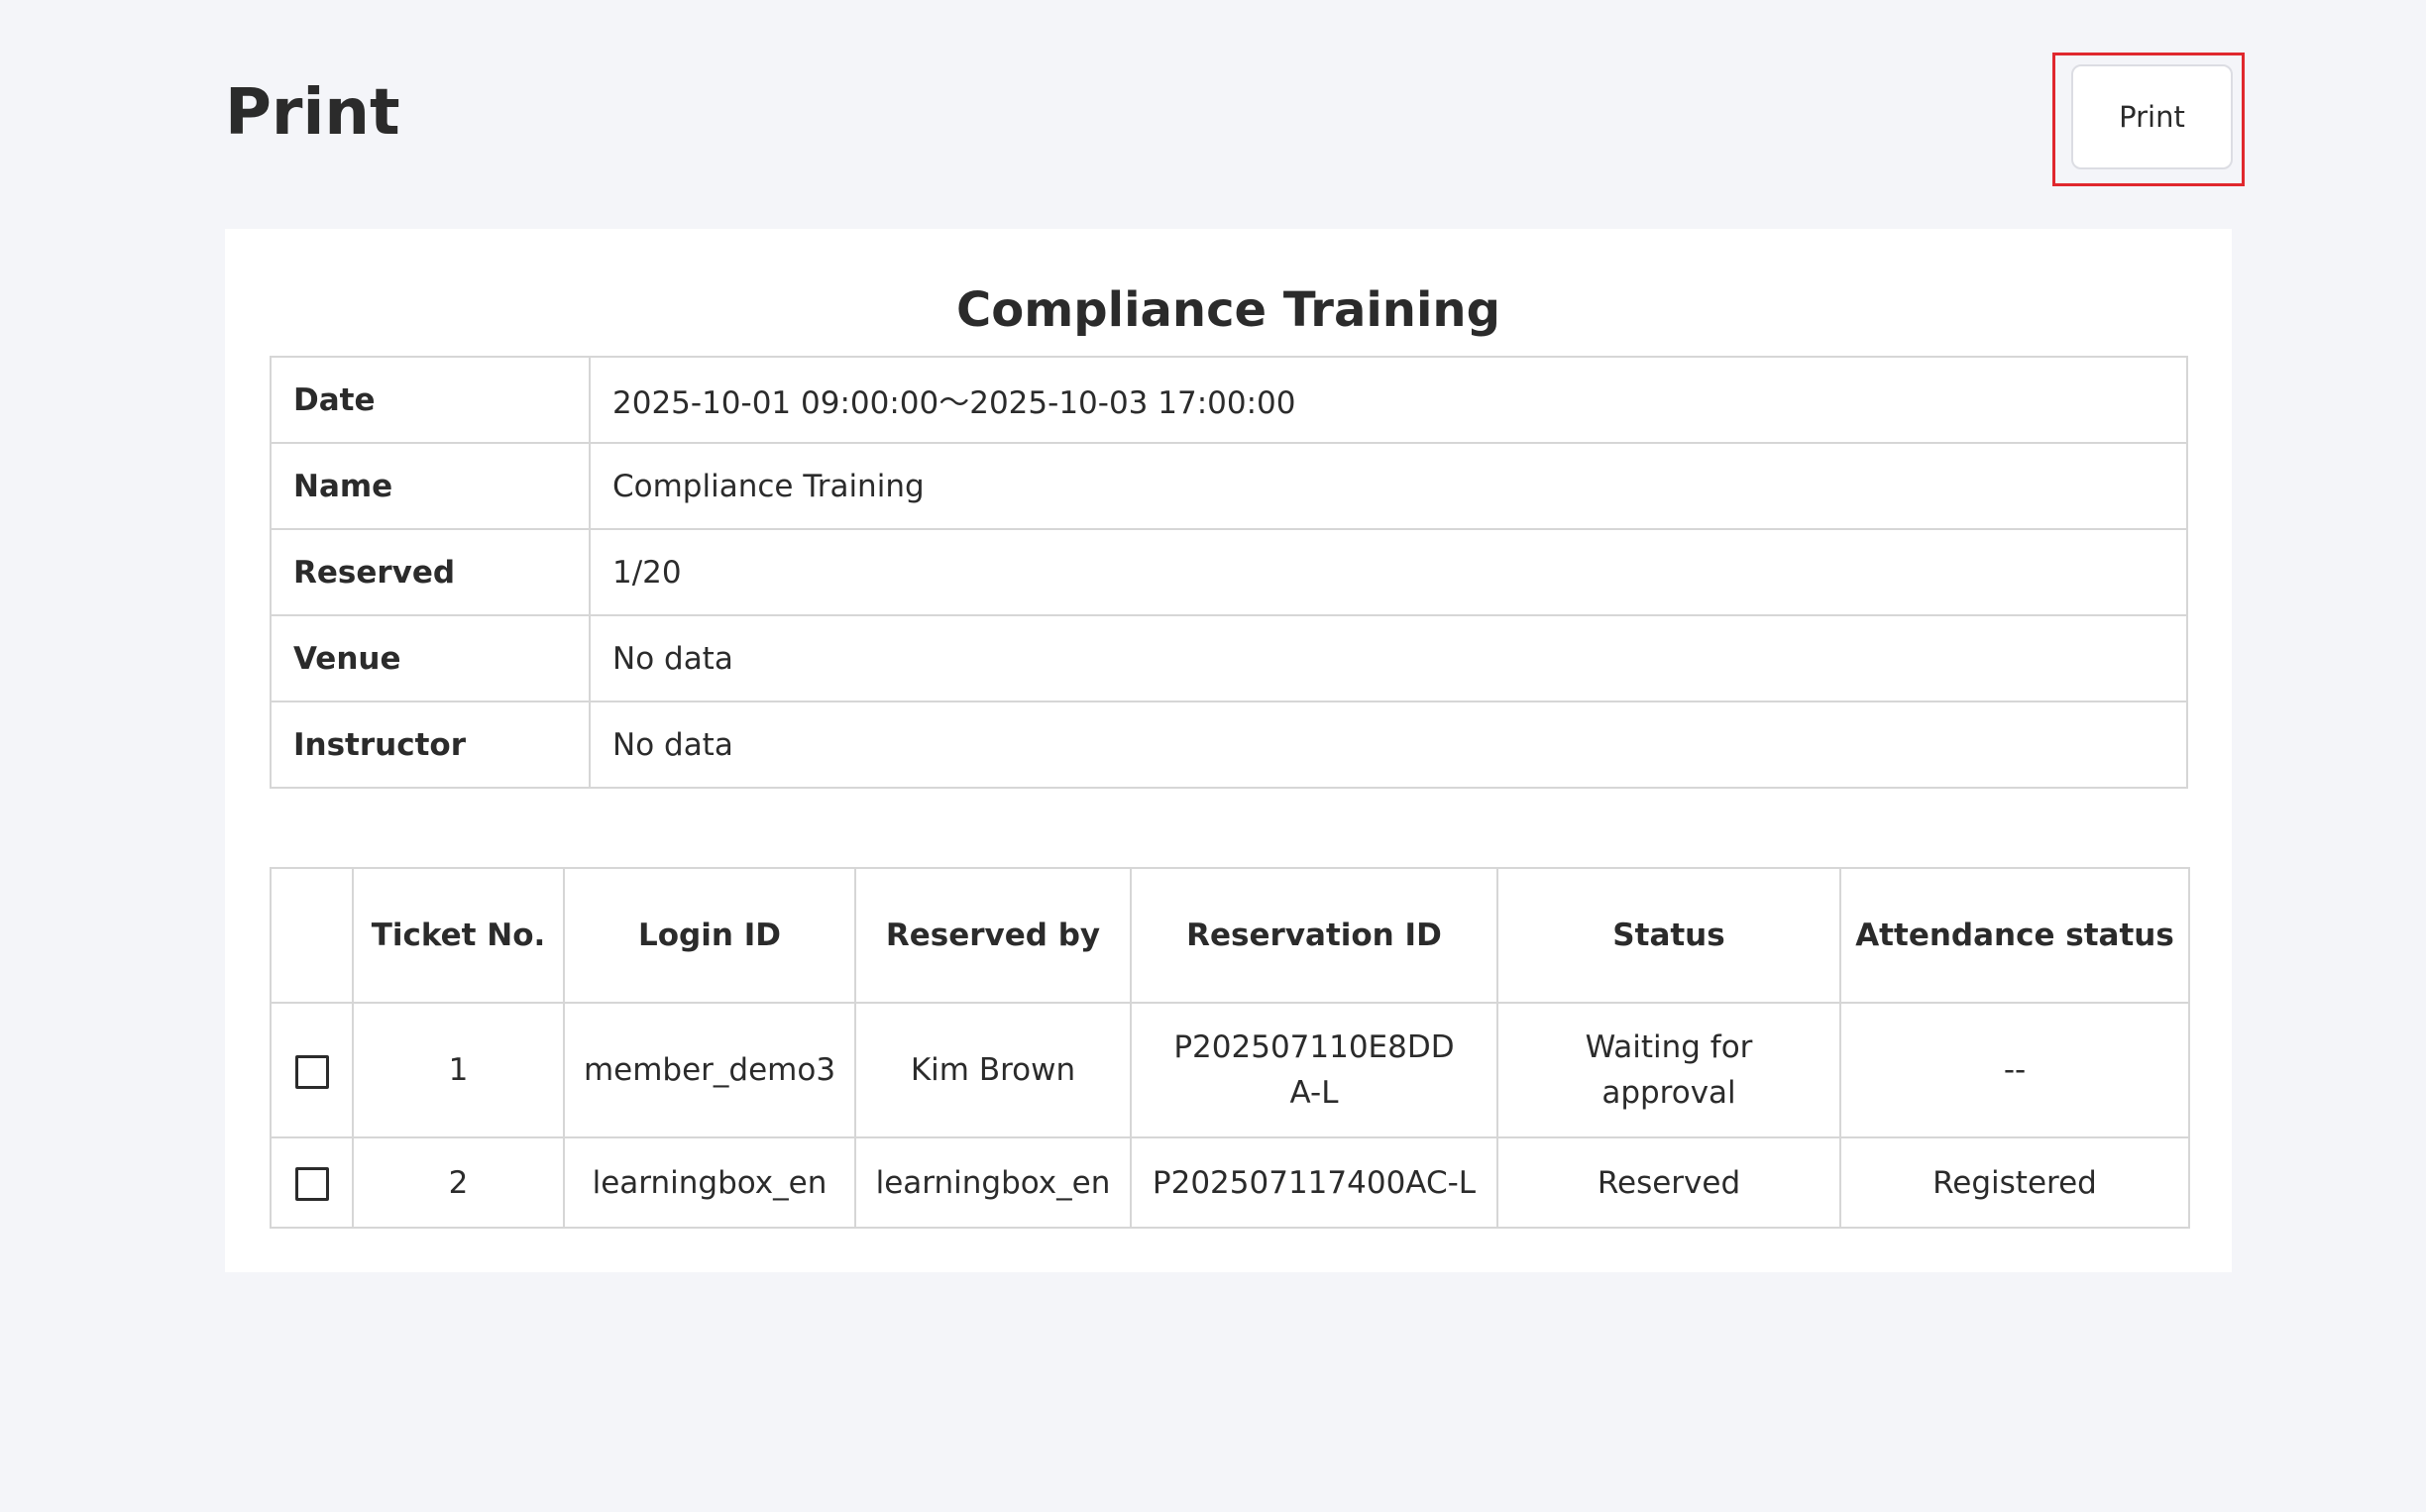 This screenshot has width=2426, height=1512. I want to click on column-header-status: Status, so click(1668, 936).